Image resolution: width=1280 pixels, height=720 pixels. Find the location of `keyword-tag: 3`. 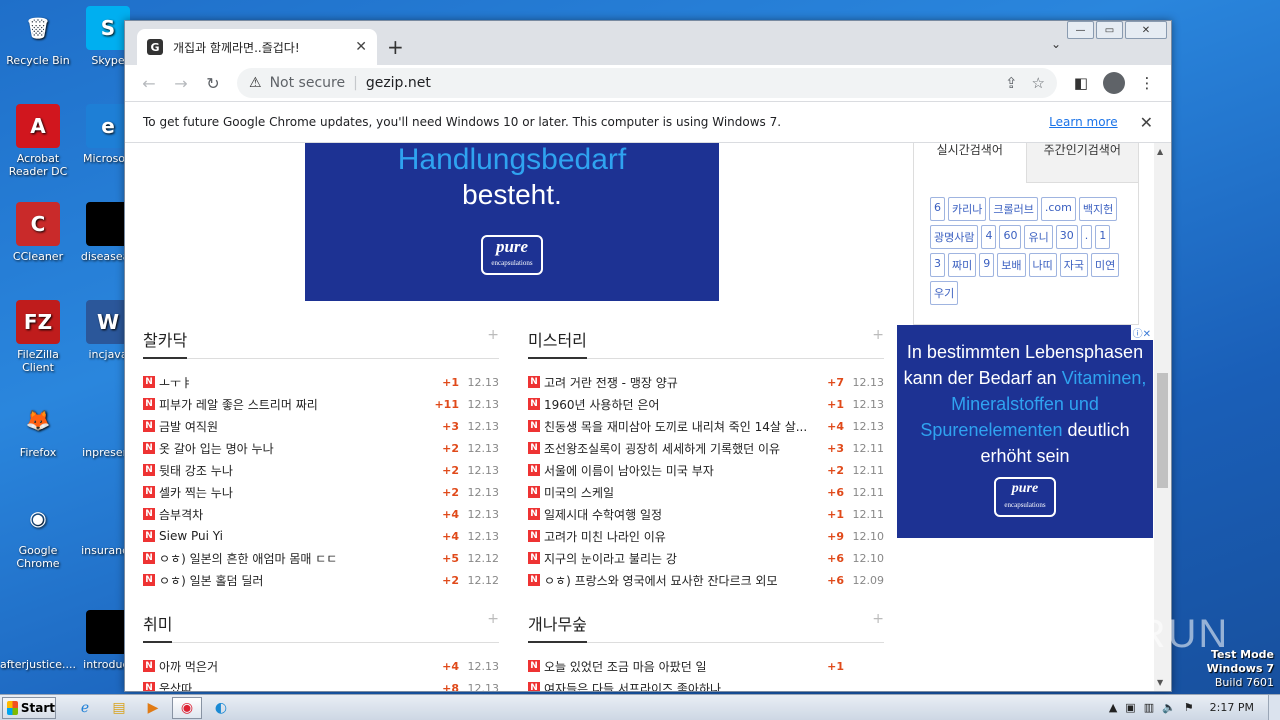

keyword-tag: 3 is located at coordinates (937, 265).